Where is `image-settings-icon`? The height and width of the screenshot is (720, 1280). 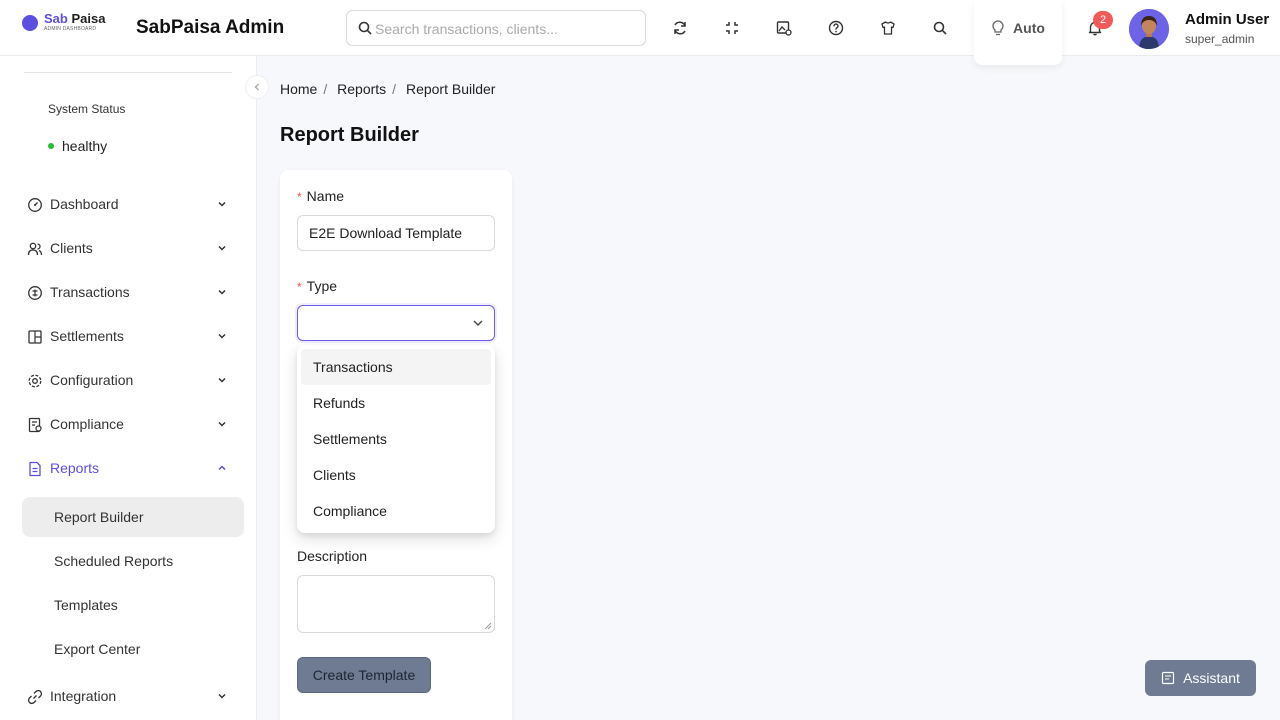 image-settings-icon is located at coordinates (784, 28).